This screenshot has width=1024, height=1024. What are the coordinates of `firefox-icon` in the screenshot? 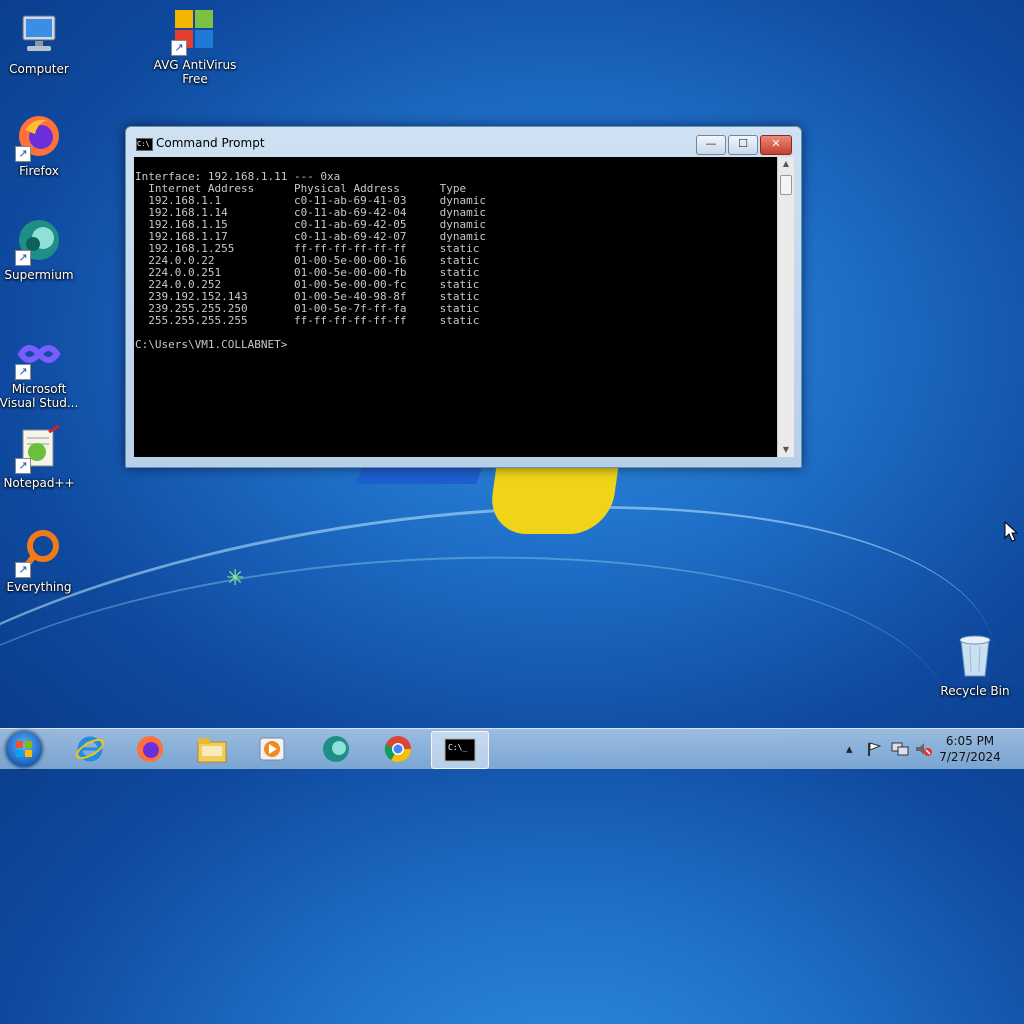 It's located at (150, 749).